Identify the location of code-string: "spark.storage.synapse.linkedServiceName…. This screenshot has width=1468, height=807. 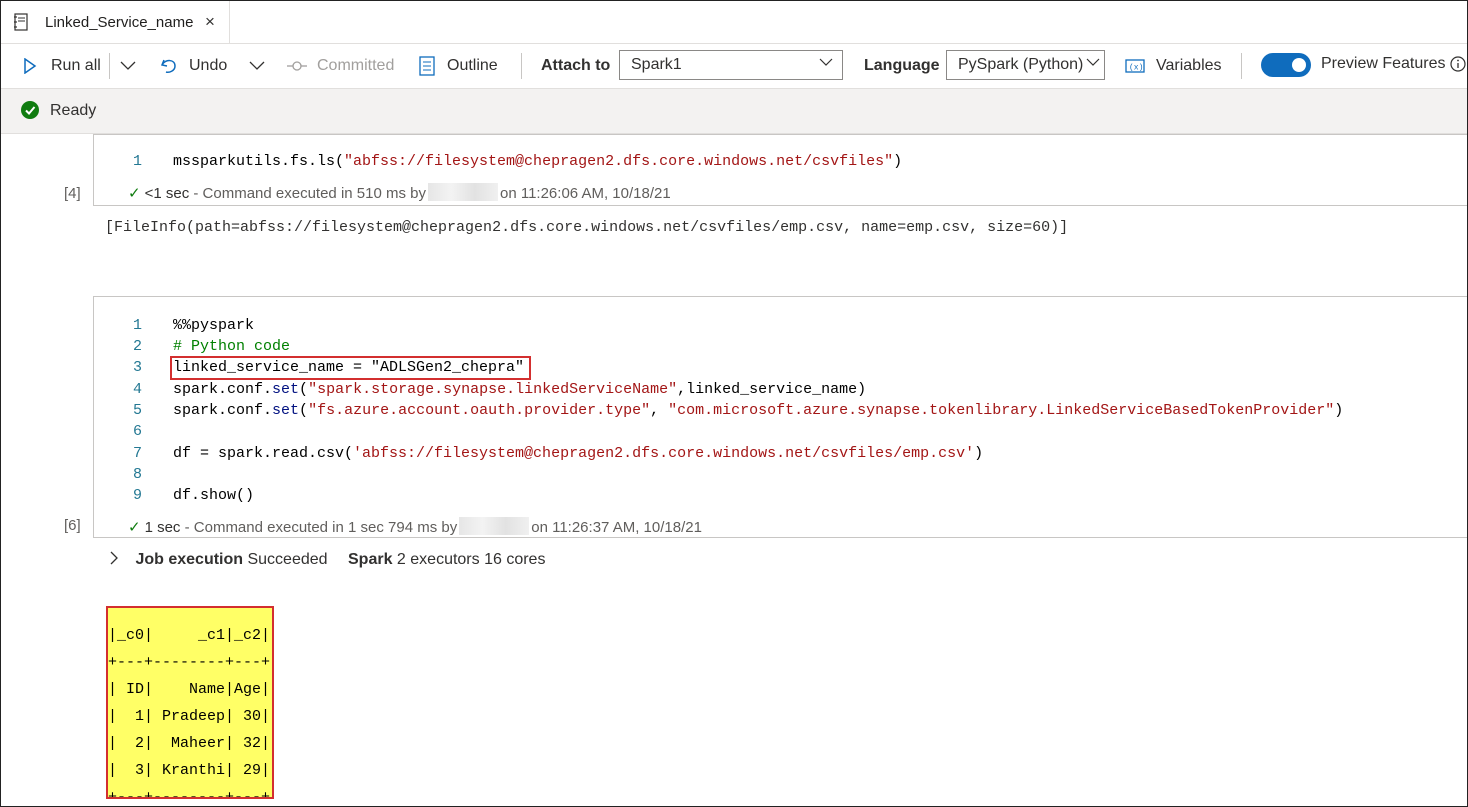
(493, 389).